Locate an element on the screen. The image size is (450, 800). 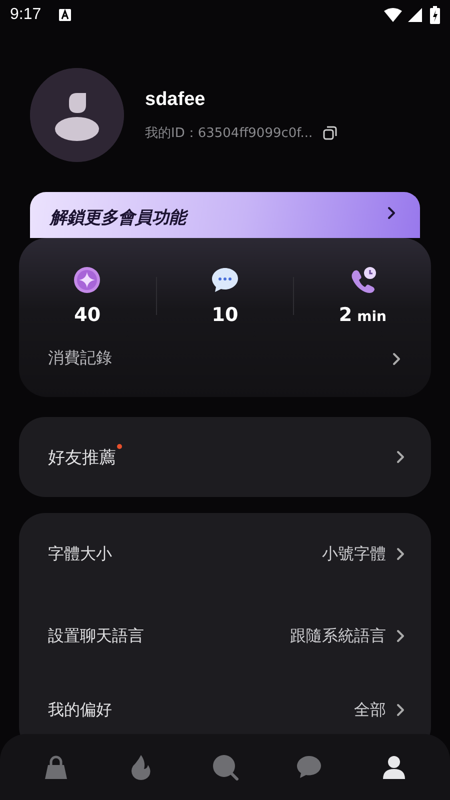
friend-recommend-row: 好友推薦 is located at coordinates (225, 457).